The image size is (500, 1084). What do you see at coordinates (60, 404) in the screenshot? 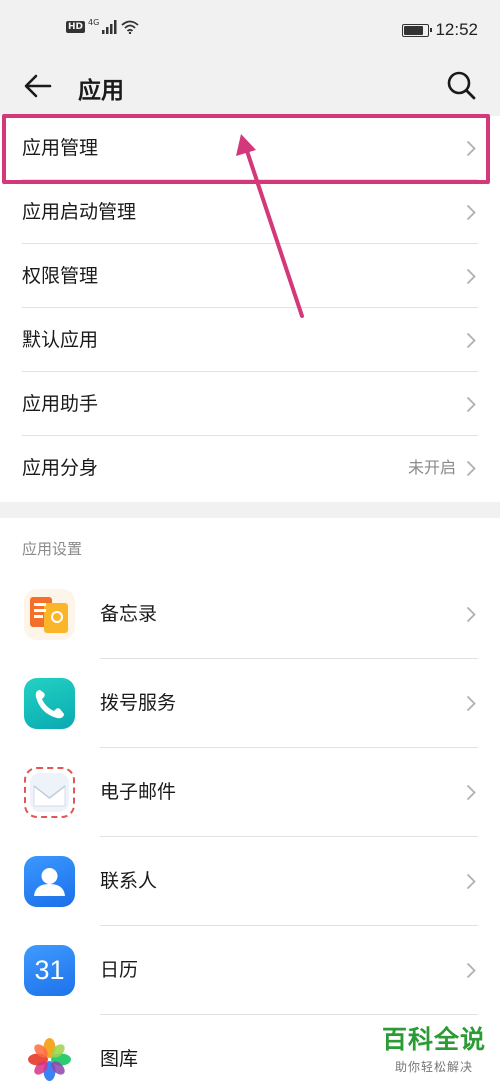
I see `menu-item-label: 应用助手` at bounding box center [60, 404].